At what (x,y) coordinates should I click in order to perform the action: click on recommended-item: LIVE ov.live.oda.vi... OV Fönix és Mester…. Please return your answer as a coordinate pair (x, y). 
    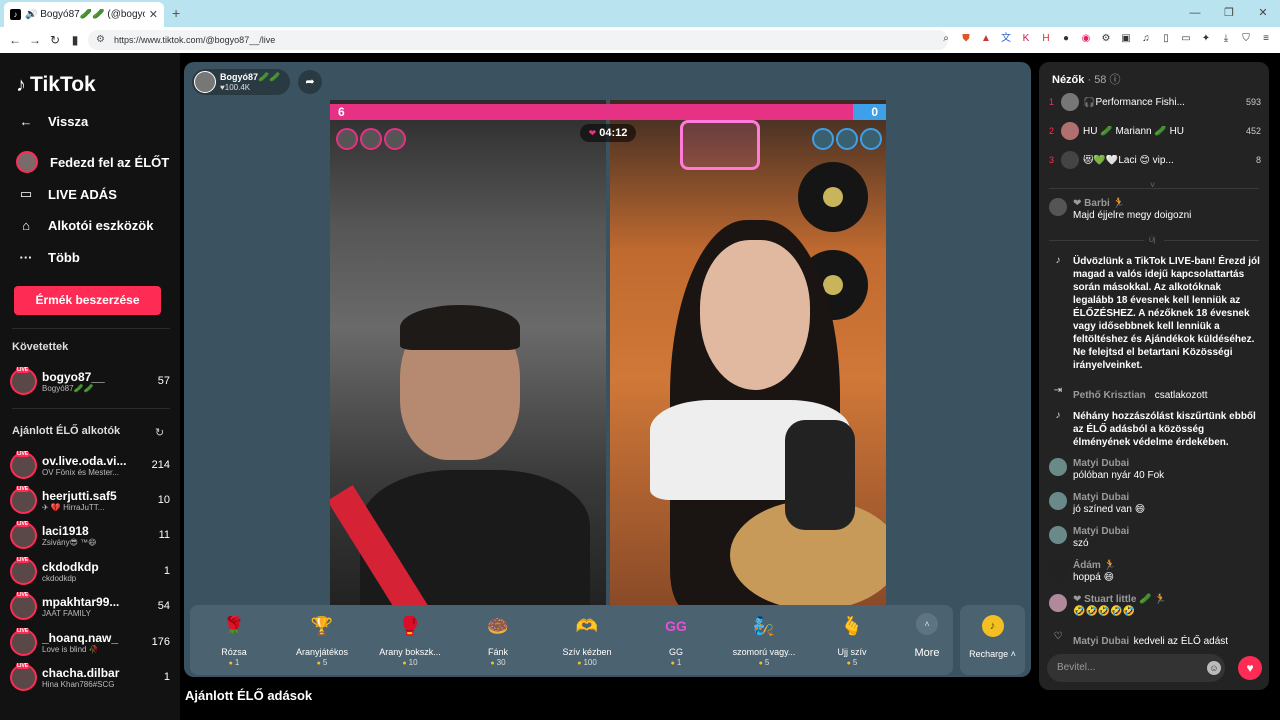
    Looking at the image, I should click on (90, 465).